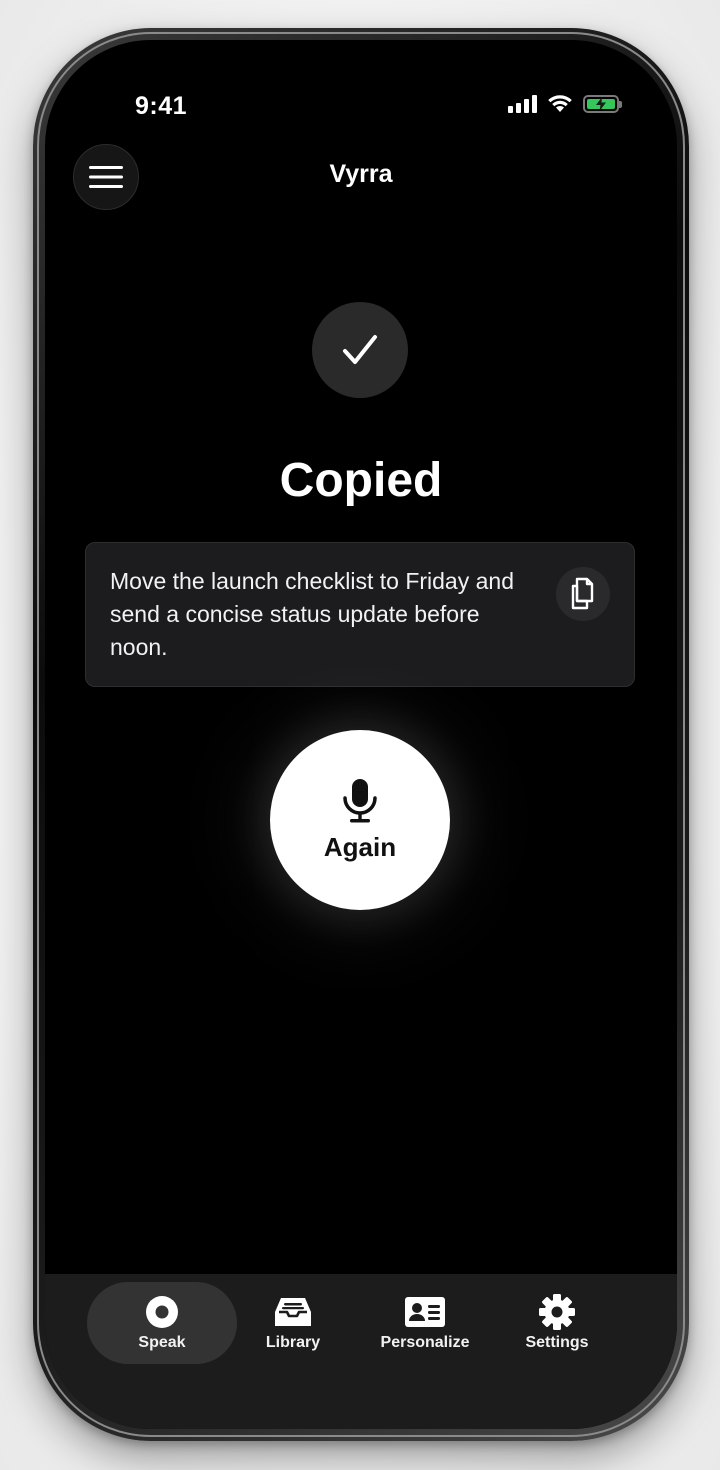  Describe the element at coordinates (361, 480) in the screenshot. I see `status-title: Copied` at that location.